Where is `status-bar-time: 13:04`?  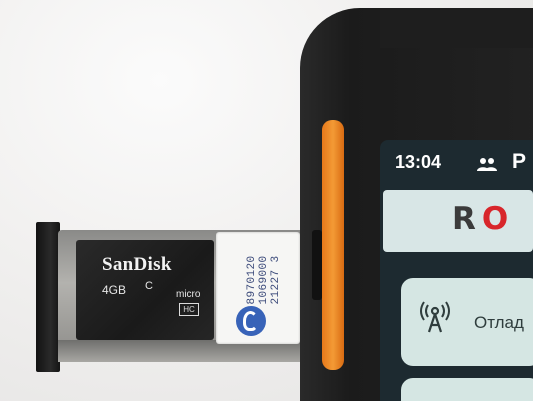
status-bar-time: 13:04 is located at coordinates (418, 162).